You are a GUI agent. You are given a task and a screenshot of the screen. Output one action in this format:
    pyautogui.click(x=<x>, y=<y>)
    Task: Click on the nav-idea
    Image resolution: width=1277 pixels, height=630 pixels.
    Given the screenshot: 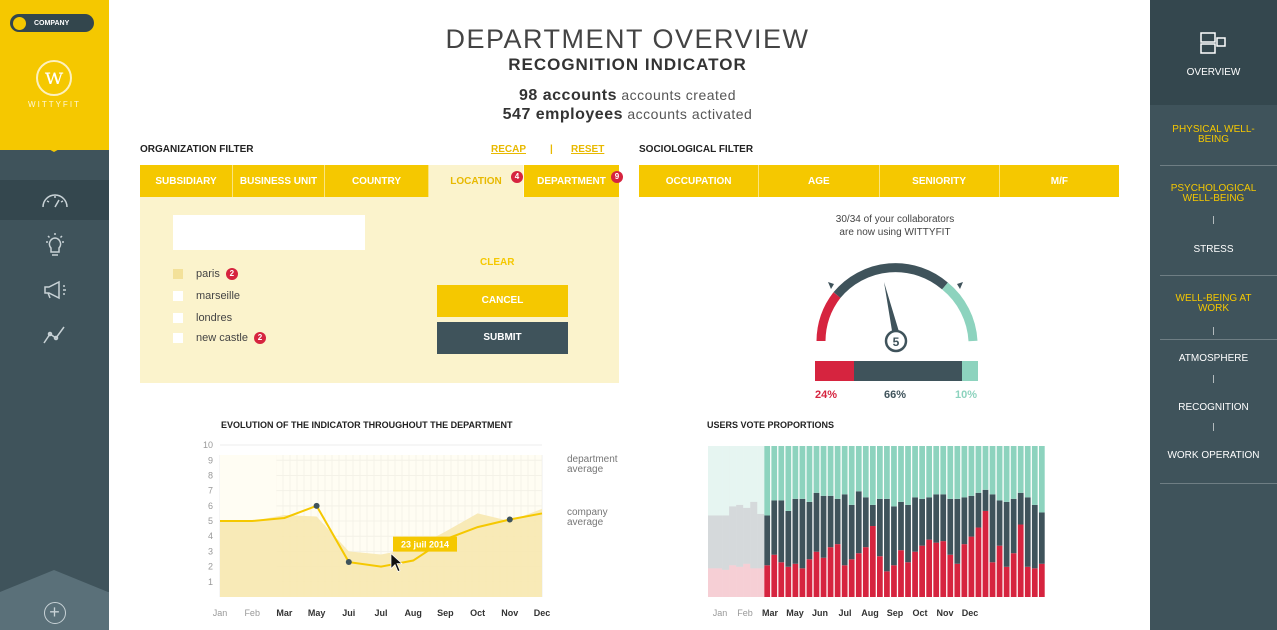 What is the action you would take?
    pyautogui.click(x=54, y=245)
    